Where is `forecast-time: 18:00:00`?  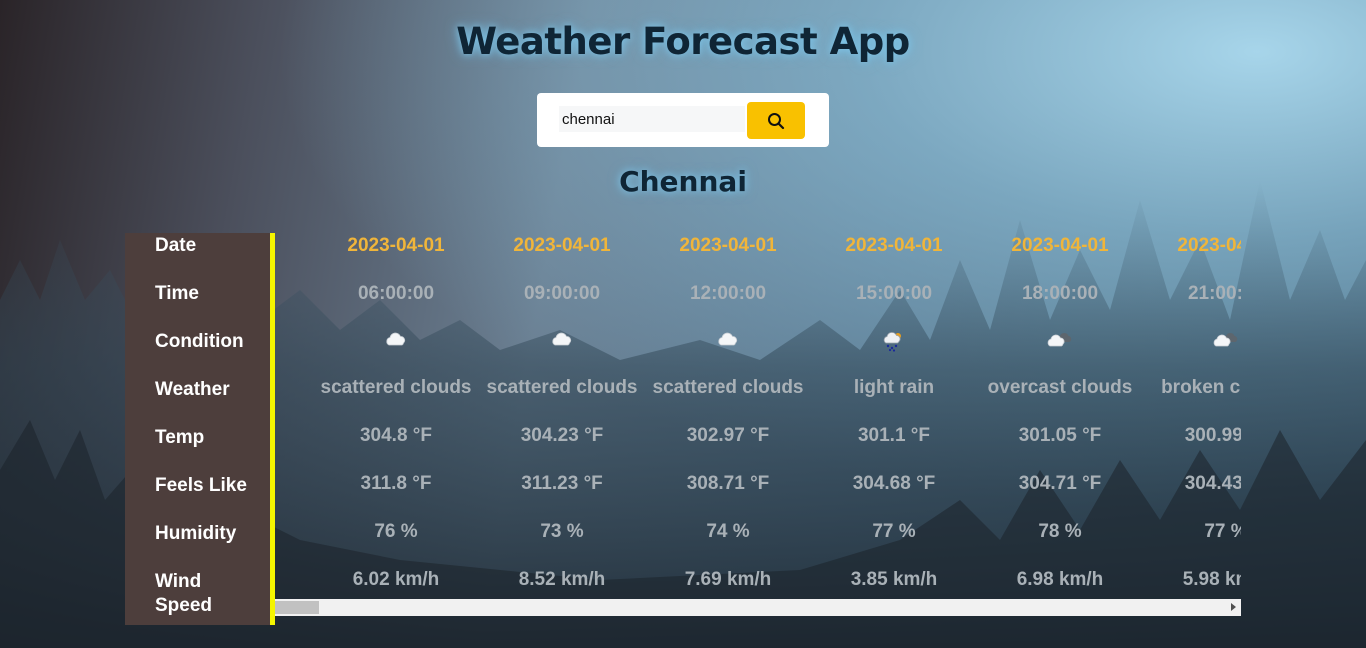 forecast-time: 18:00:00 is located at coordinates (1060, 293).